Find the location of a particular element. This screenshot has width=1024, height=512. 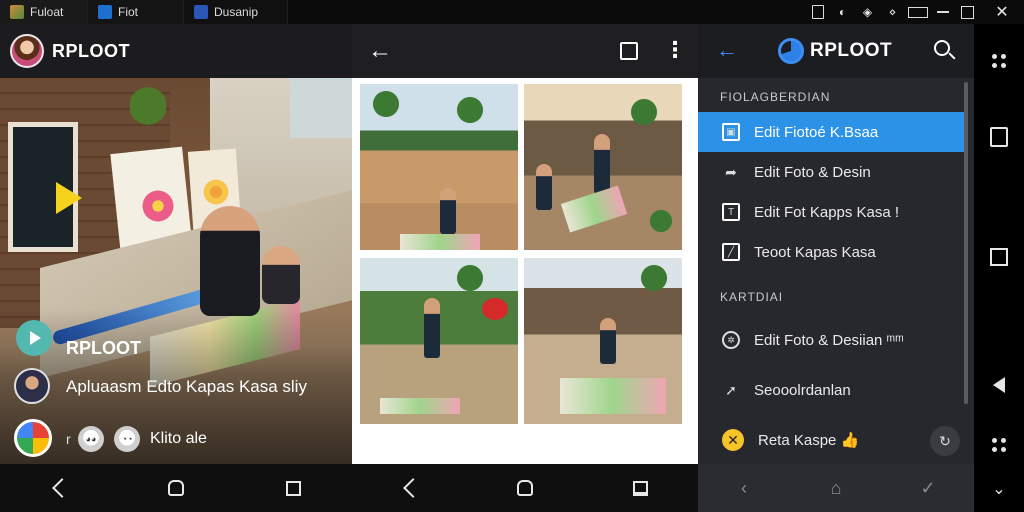

tab-2: Fiot is located at coordinates (136, 12).